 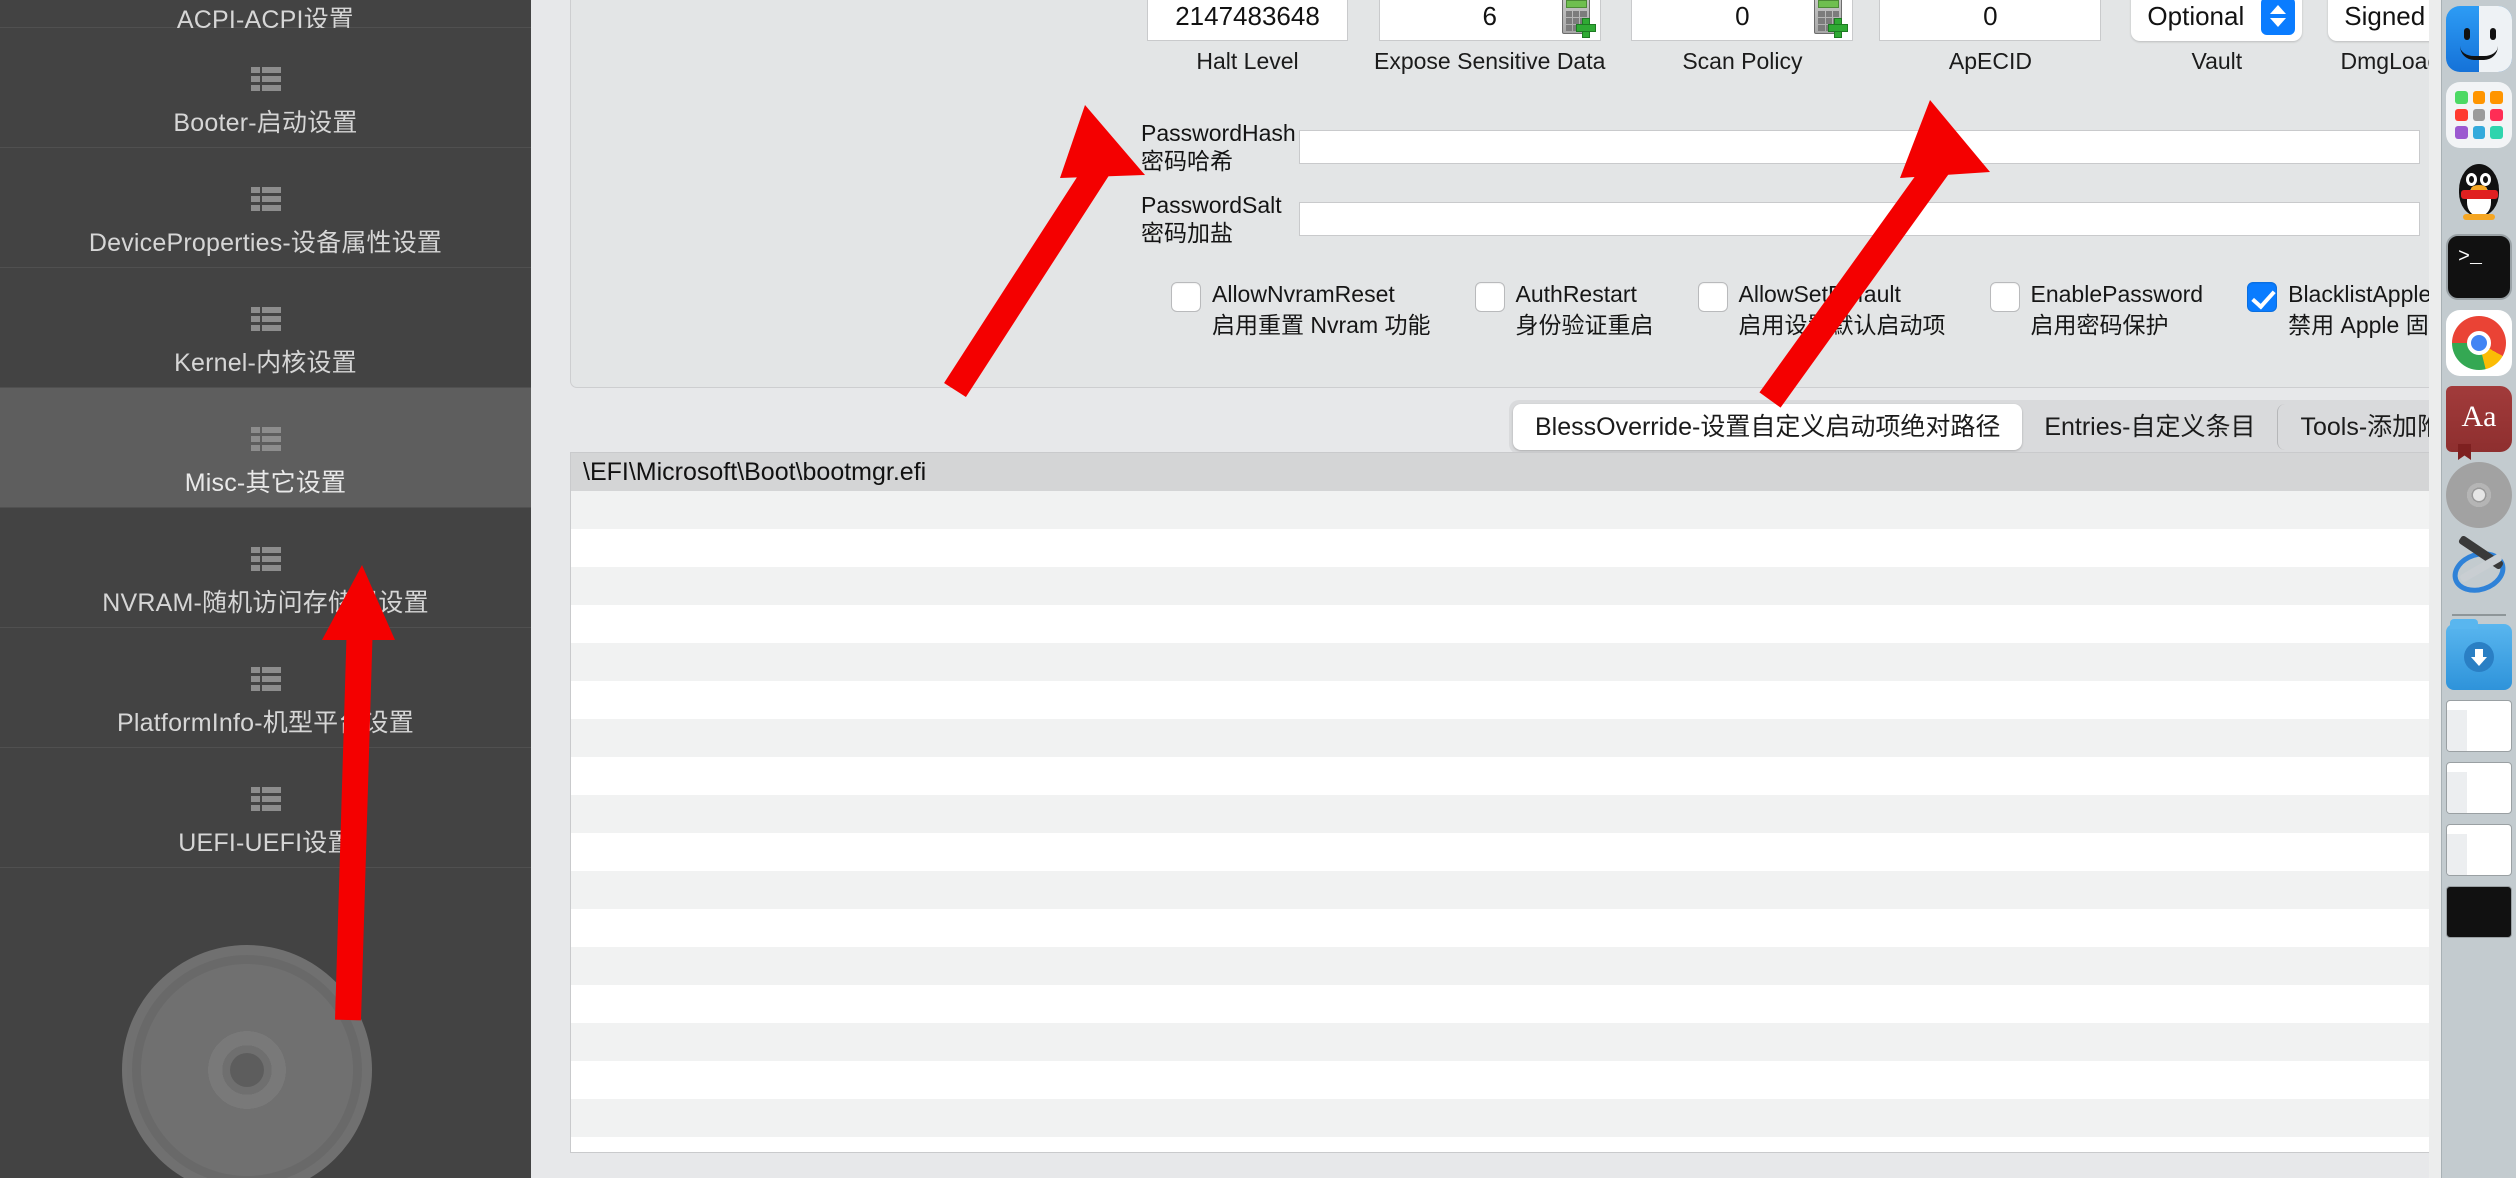 What do you see at coordinates (2096, 310) in the screenshot?
I see `checkbox-enablepassword: EnablePassword 启用密码保护` at bounding box center [2096, 310].